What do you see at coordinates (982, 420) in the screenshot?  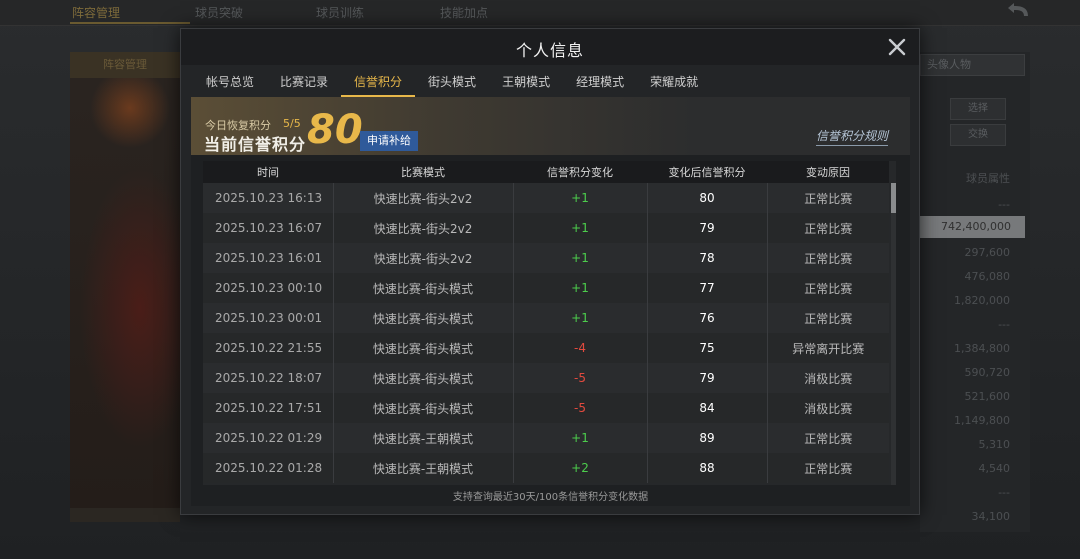 I see `bg-right-value: 1,149,800` at bounding box center [982, 420].